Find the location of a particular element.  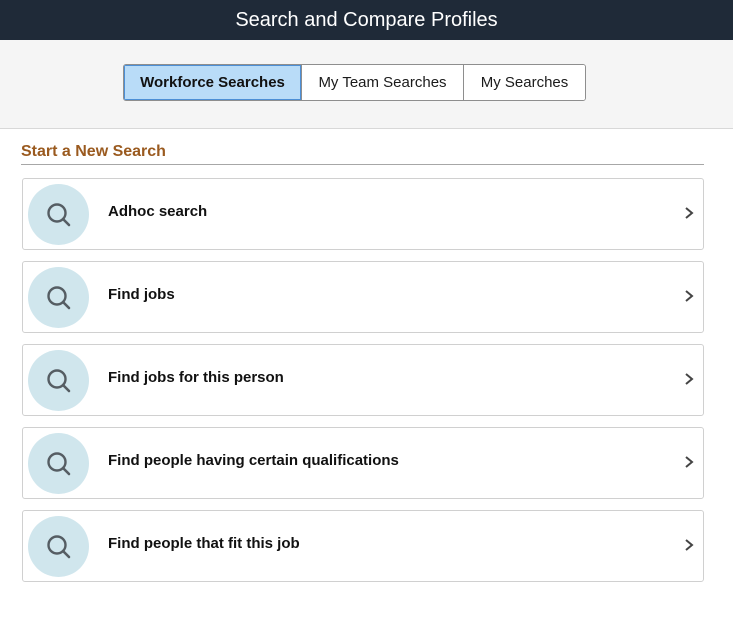

search-card-find-jobs-for-person: Find jobs for this person is located at coordinates (363, 380).